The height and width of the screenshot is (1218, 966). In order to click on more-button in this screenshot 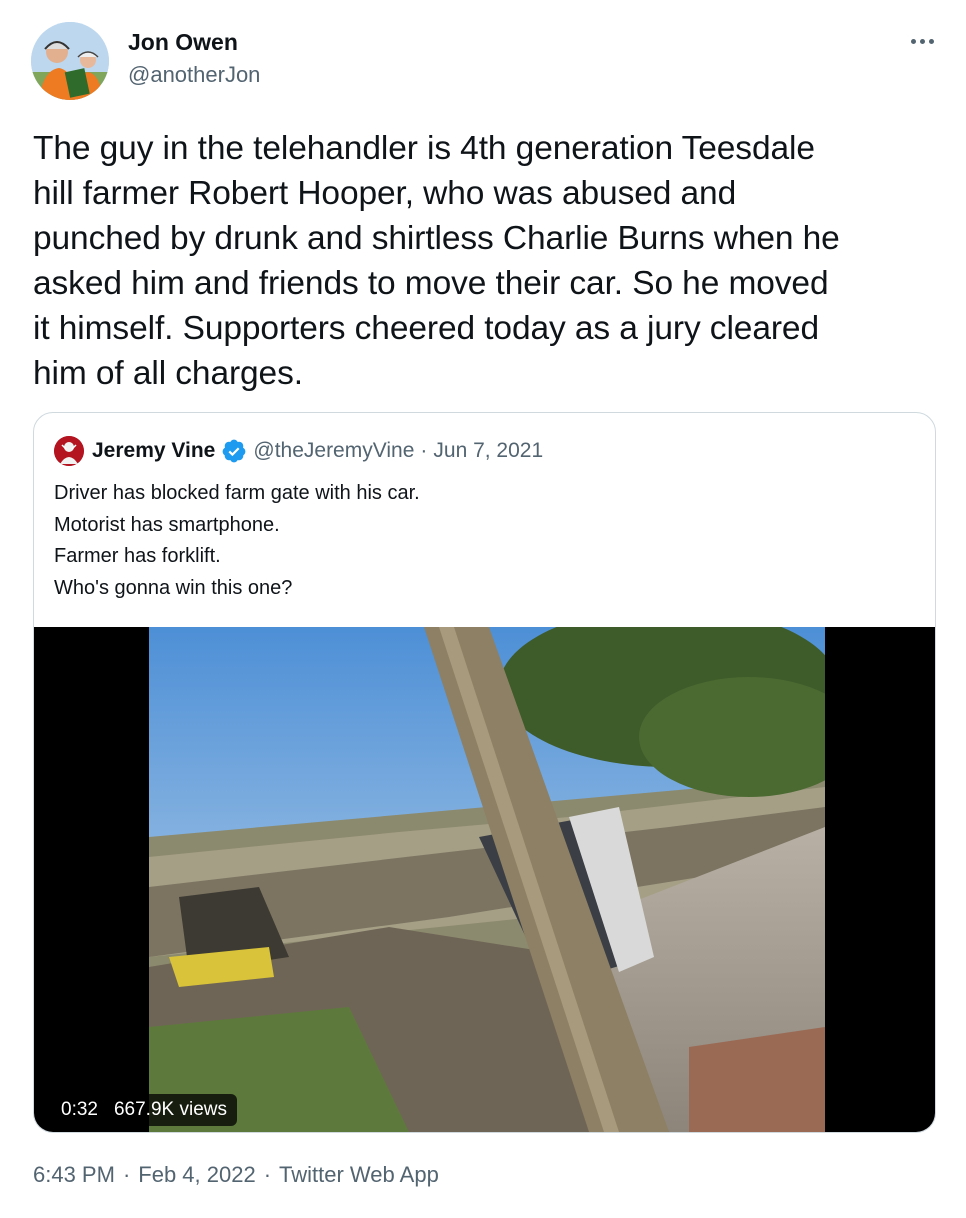, I will do `click(922, 41)`.